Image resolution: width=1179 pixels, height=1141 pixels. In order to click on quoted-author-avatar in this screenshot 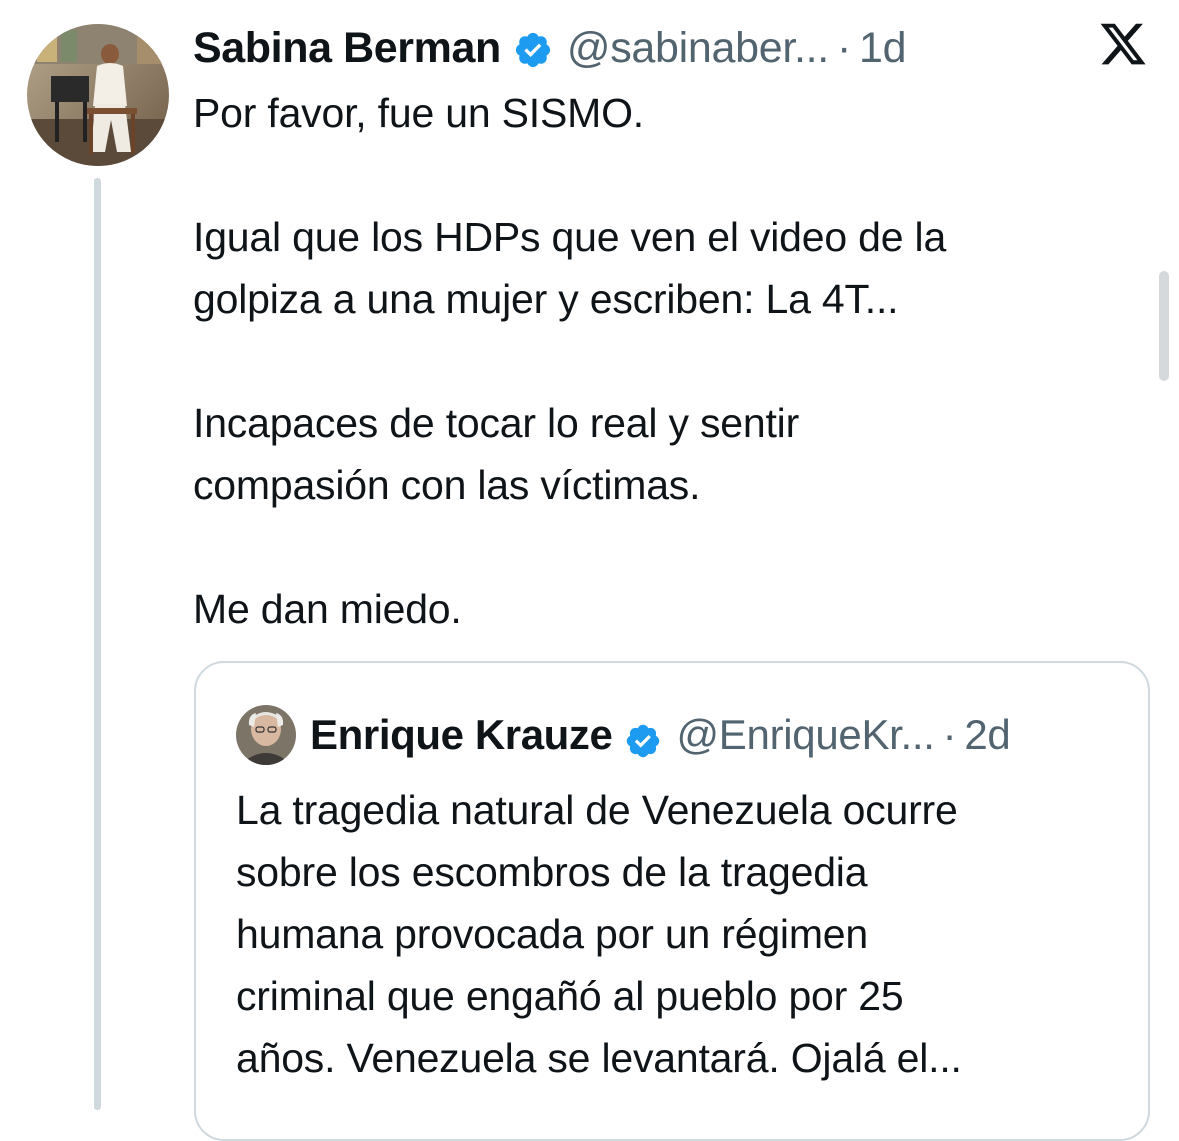, I will do `click(266, 735)`.